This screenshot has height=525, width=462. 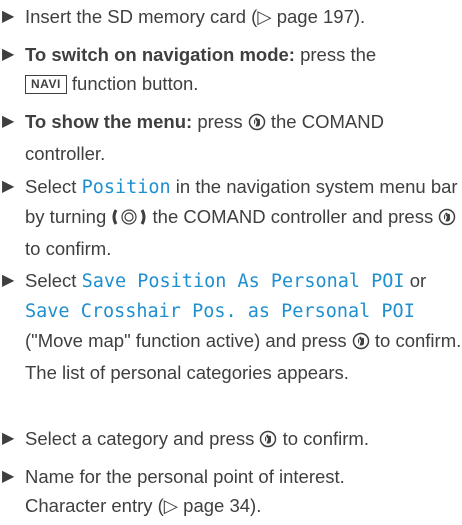 What do you see at coordinates (220, 121) in the screenshot?
I see `step-text: press` at bounding box center [220, 121].